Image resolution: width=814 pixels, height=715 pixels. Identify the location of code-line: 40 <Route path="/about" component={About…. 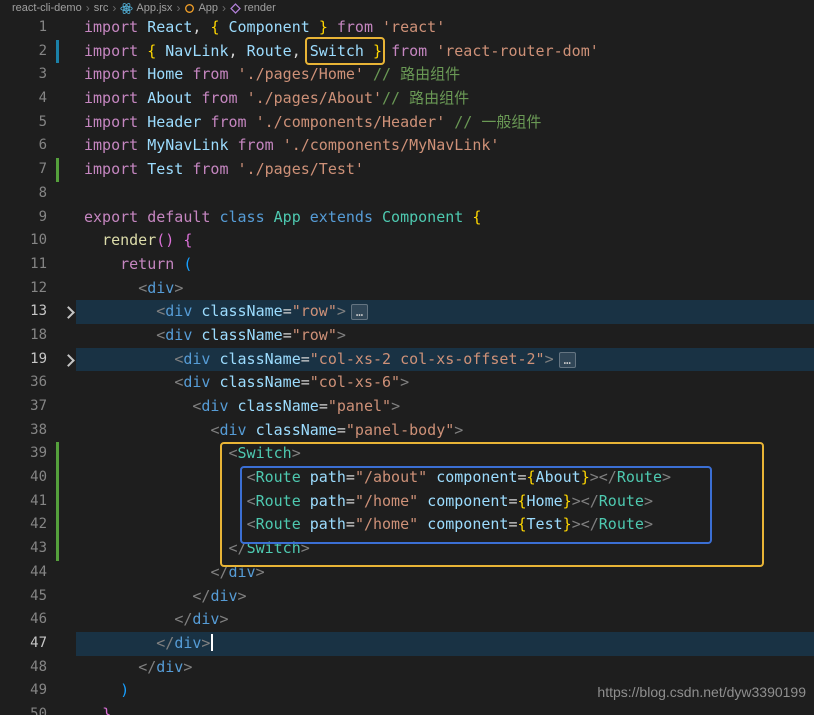
(407, 478).